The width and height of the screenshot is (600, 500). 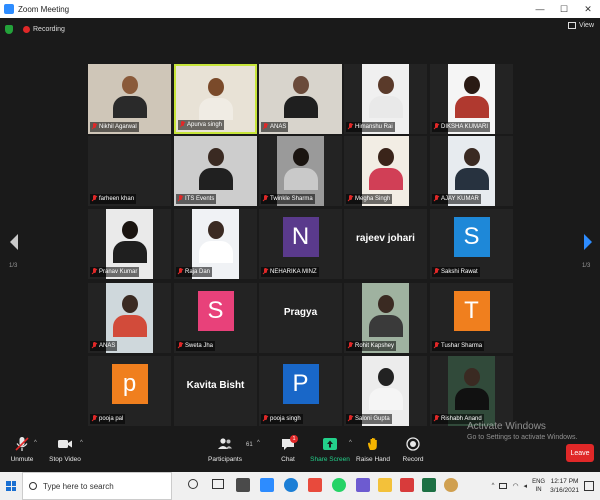 I want to click on zoom-app-icon, so click(x=9, y=9).